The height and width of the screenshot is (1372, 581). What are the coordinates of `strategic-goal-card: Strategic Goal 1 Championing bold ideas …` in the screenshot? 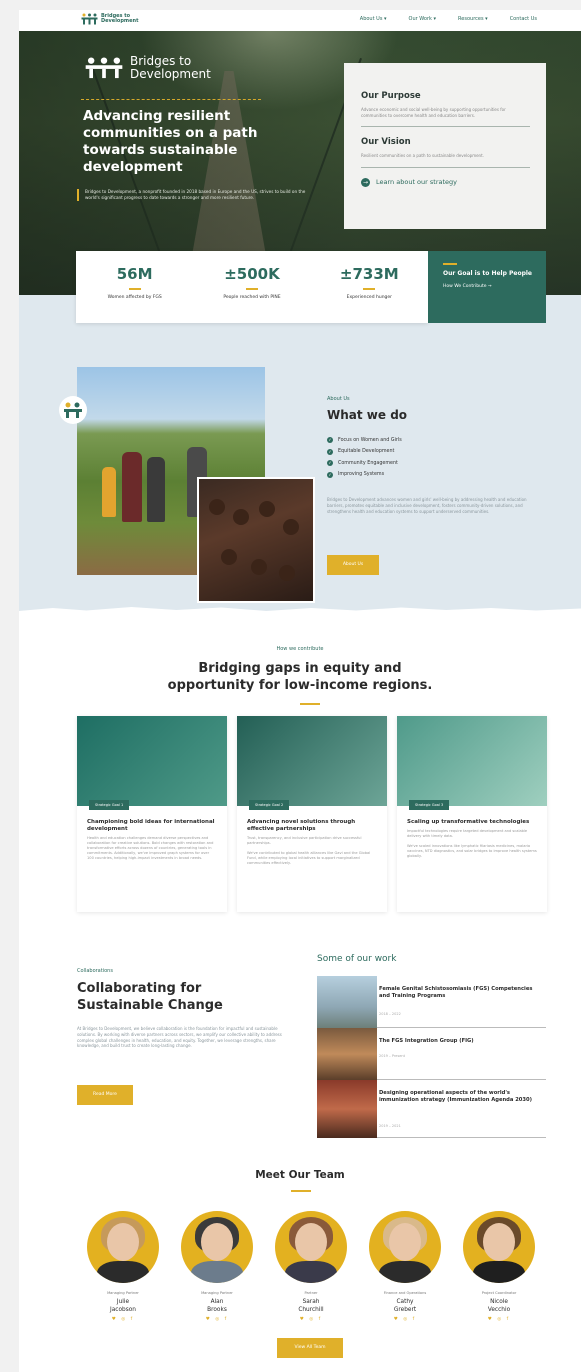 It's located at (152, 814).